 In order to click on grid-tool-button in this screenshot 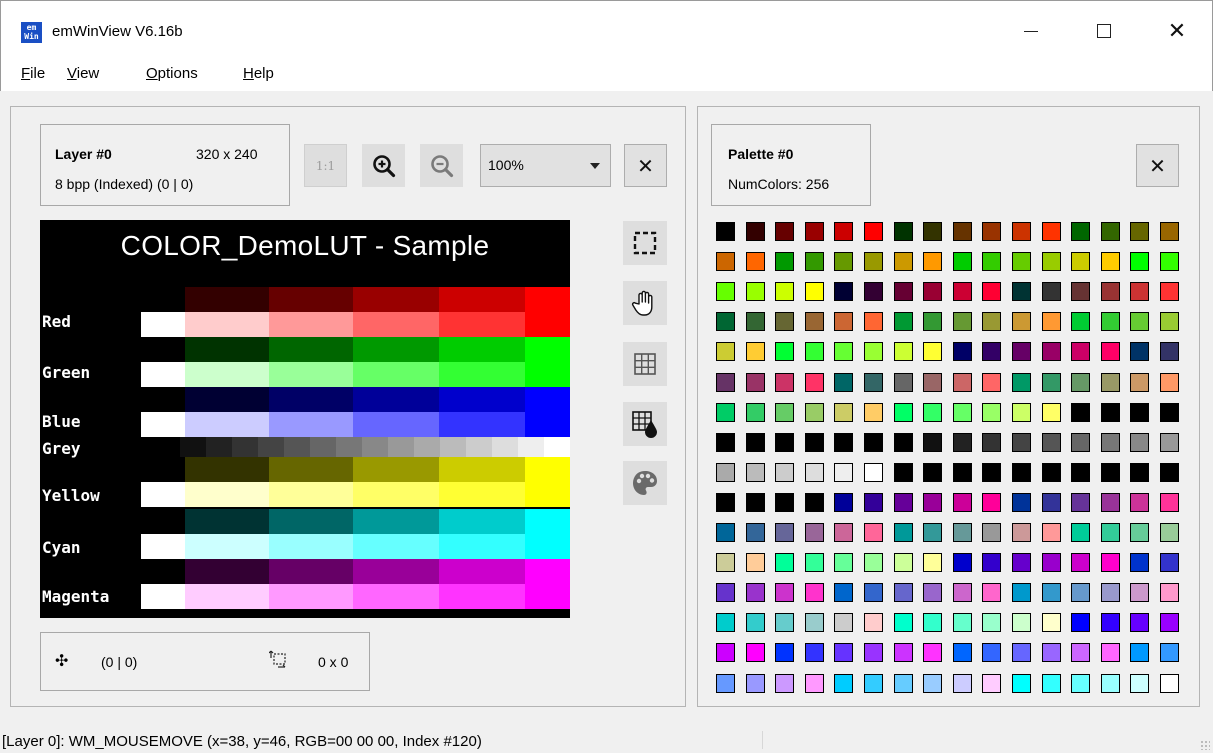, I will do `click(645, 364)`.